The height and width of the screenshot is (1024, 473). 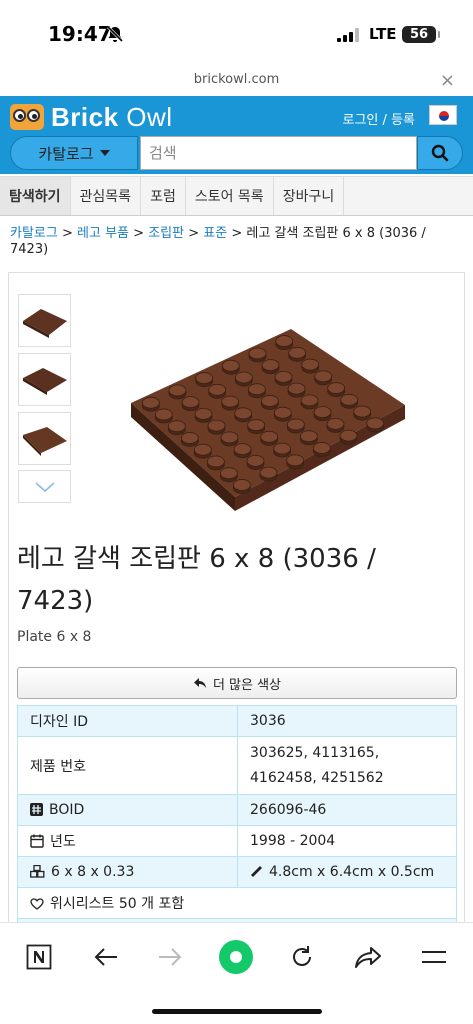 I want to click on more-colors-button: 더 많은 색상, so click(x=237, y=683).